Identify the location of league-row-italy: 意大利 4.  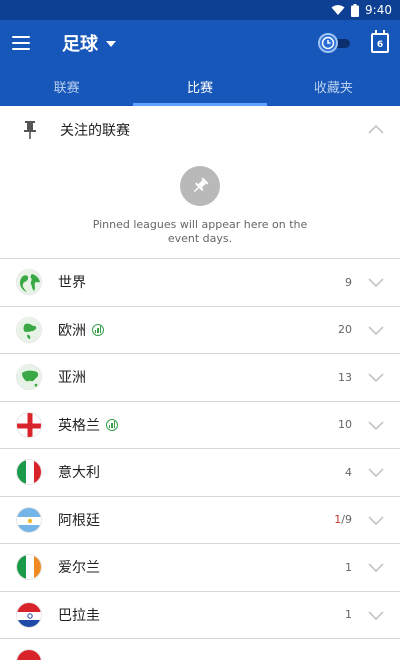
(200, 473).